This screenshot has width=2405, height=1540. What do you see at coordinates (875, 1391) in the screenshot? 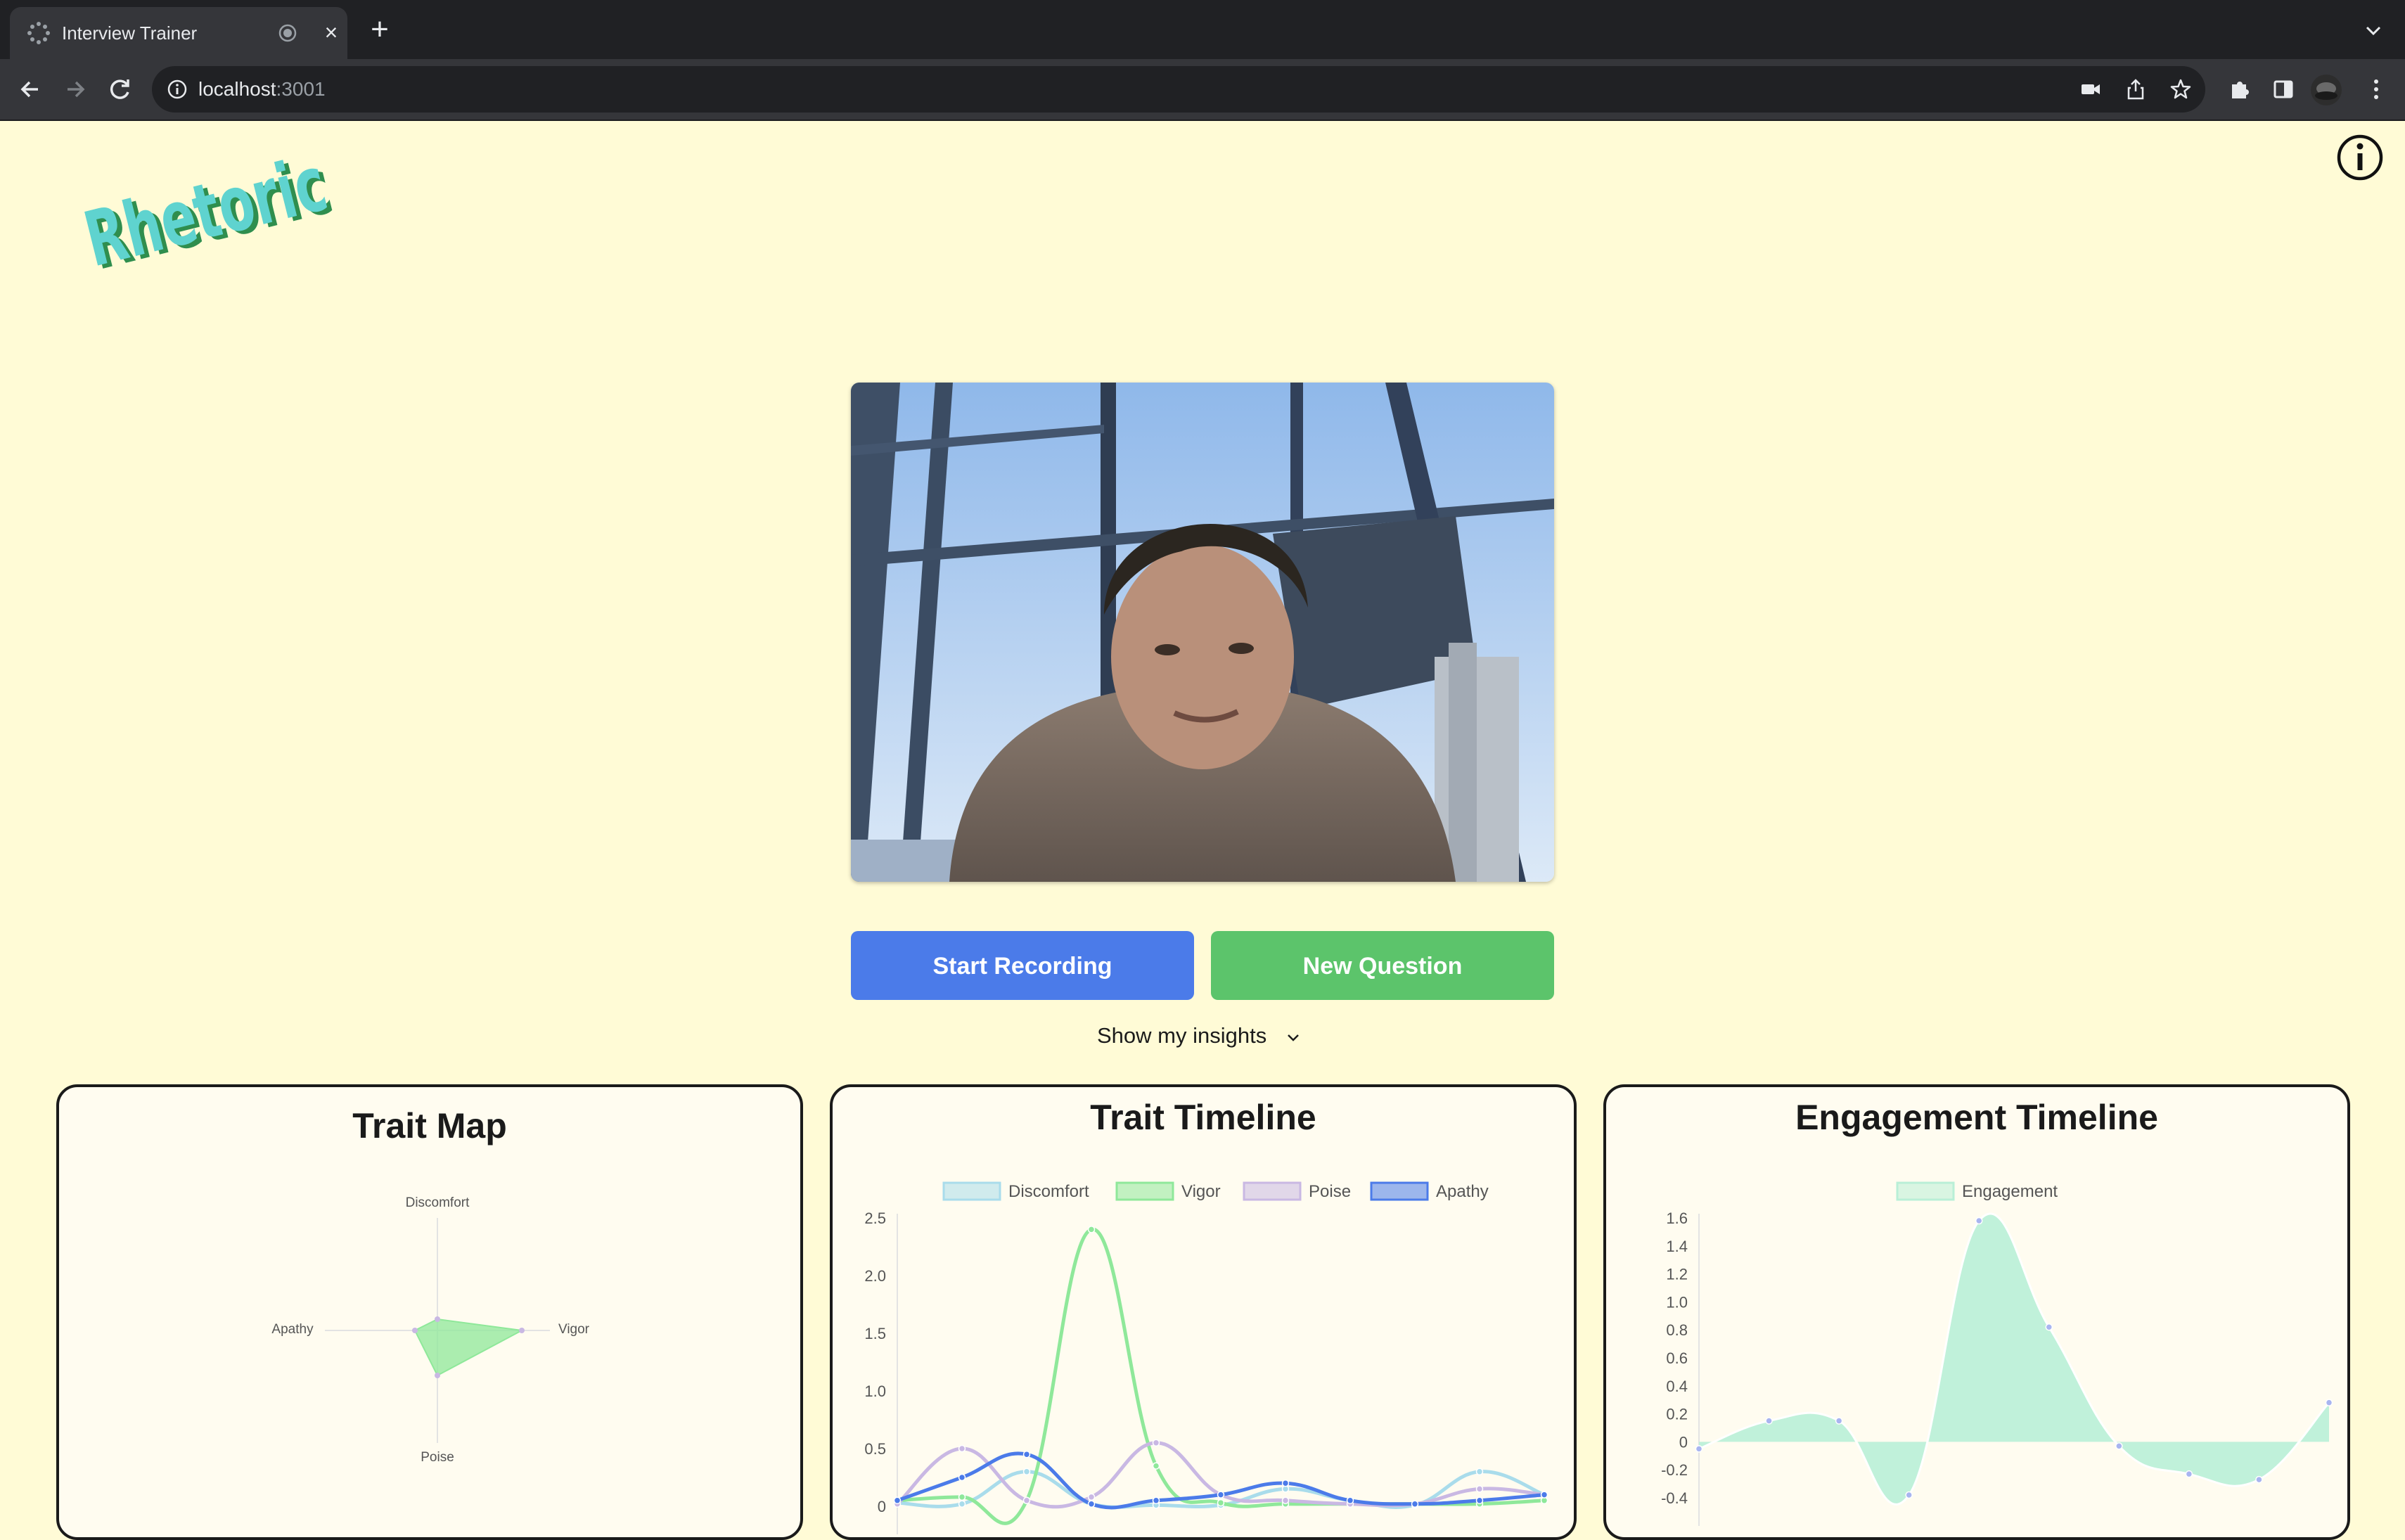
I see `y-tick-label: 1.0` at bounding box center [875, 1391].